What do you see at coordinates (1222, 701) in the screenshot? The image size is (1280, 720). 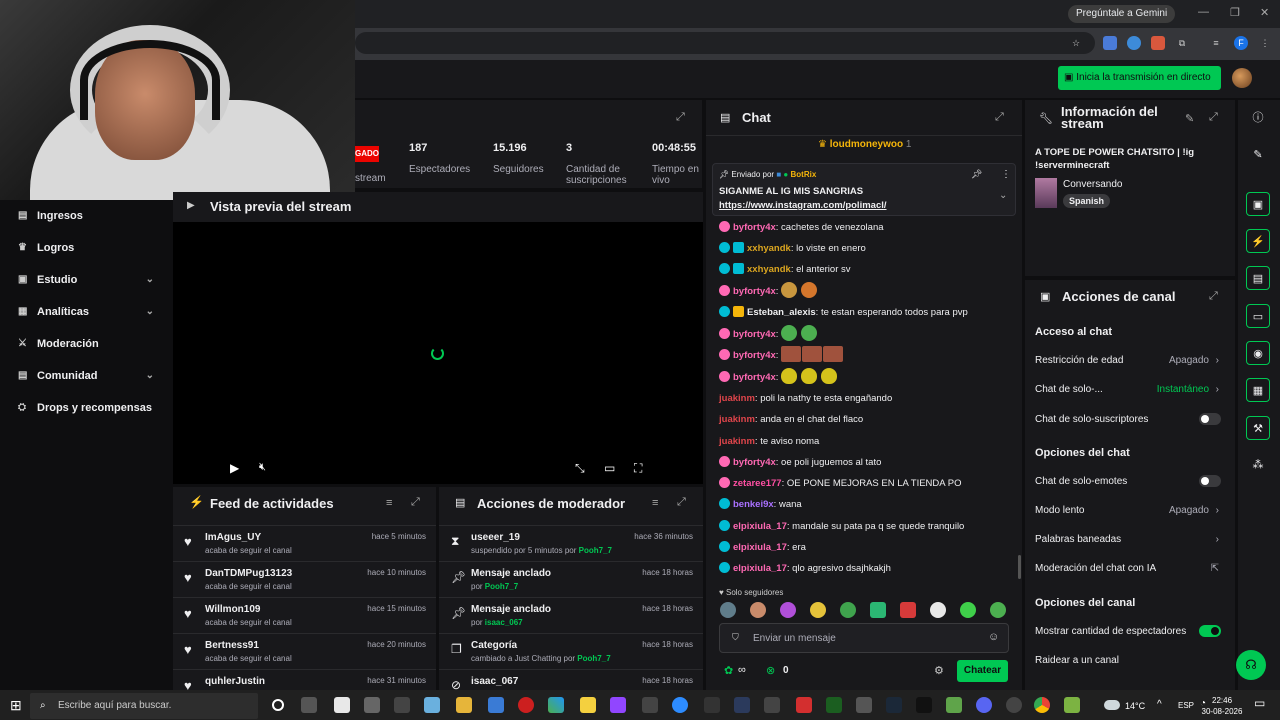 I see `clock-time: 22:46` at bounding box center [1222, 701].